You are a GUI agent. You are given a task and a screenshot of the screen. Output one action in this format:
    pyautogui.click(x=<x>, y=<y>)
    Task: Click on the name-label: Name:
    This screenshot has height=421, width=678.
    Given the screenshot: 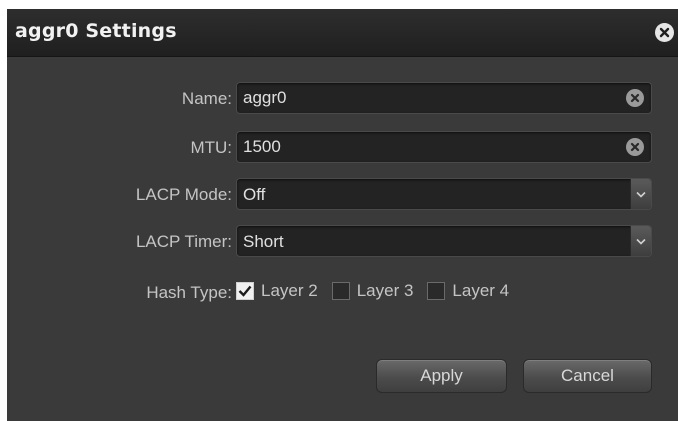 What is the action you would take?
    pyautogui.click(x=206, y=98)
    